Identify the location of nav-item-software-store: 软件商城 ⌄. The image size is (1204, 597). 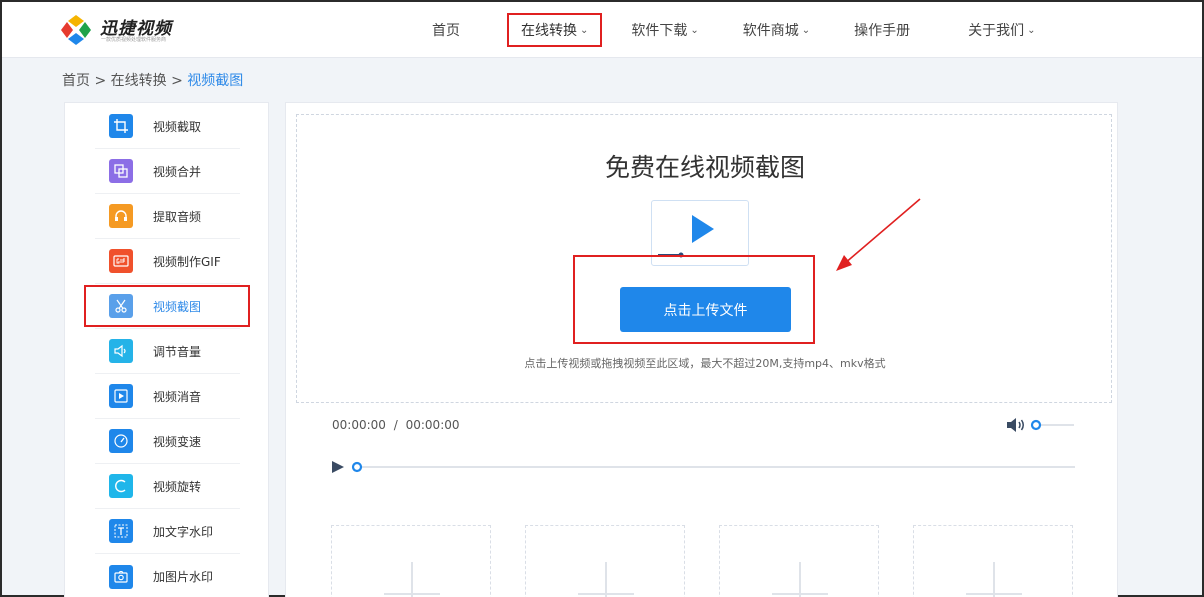
(776, 30).